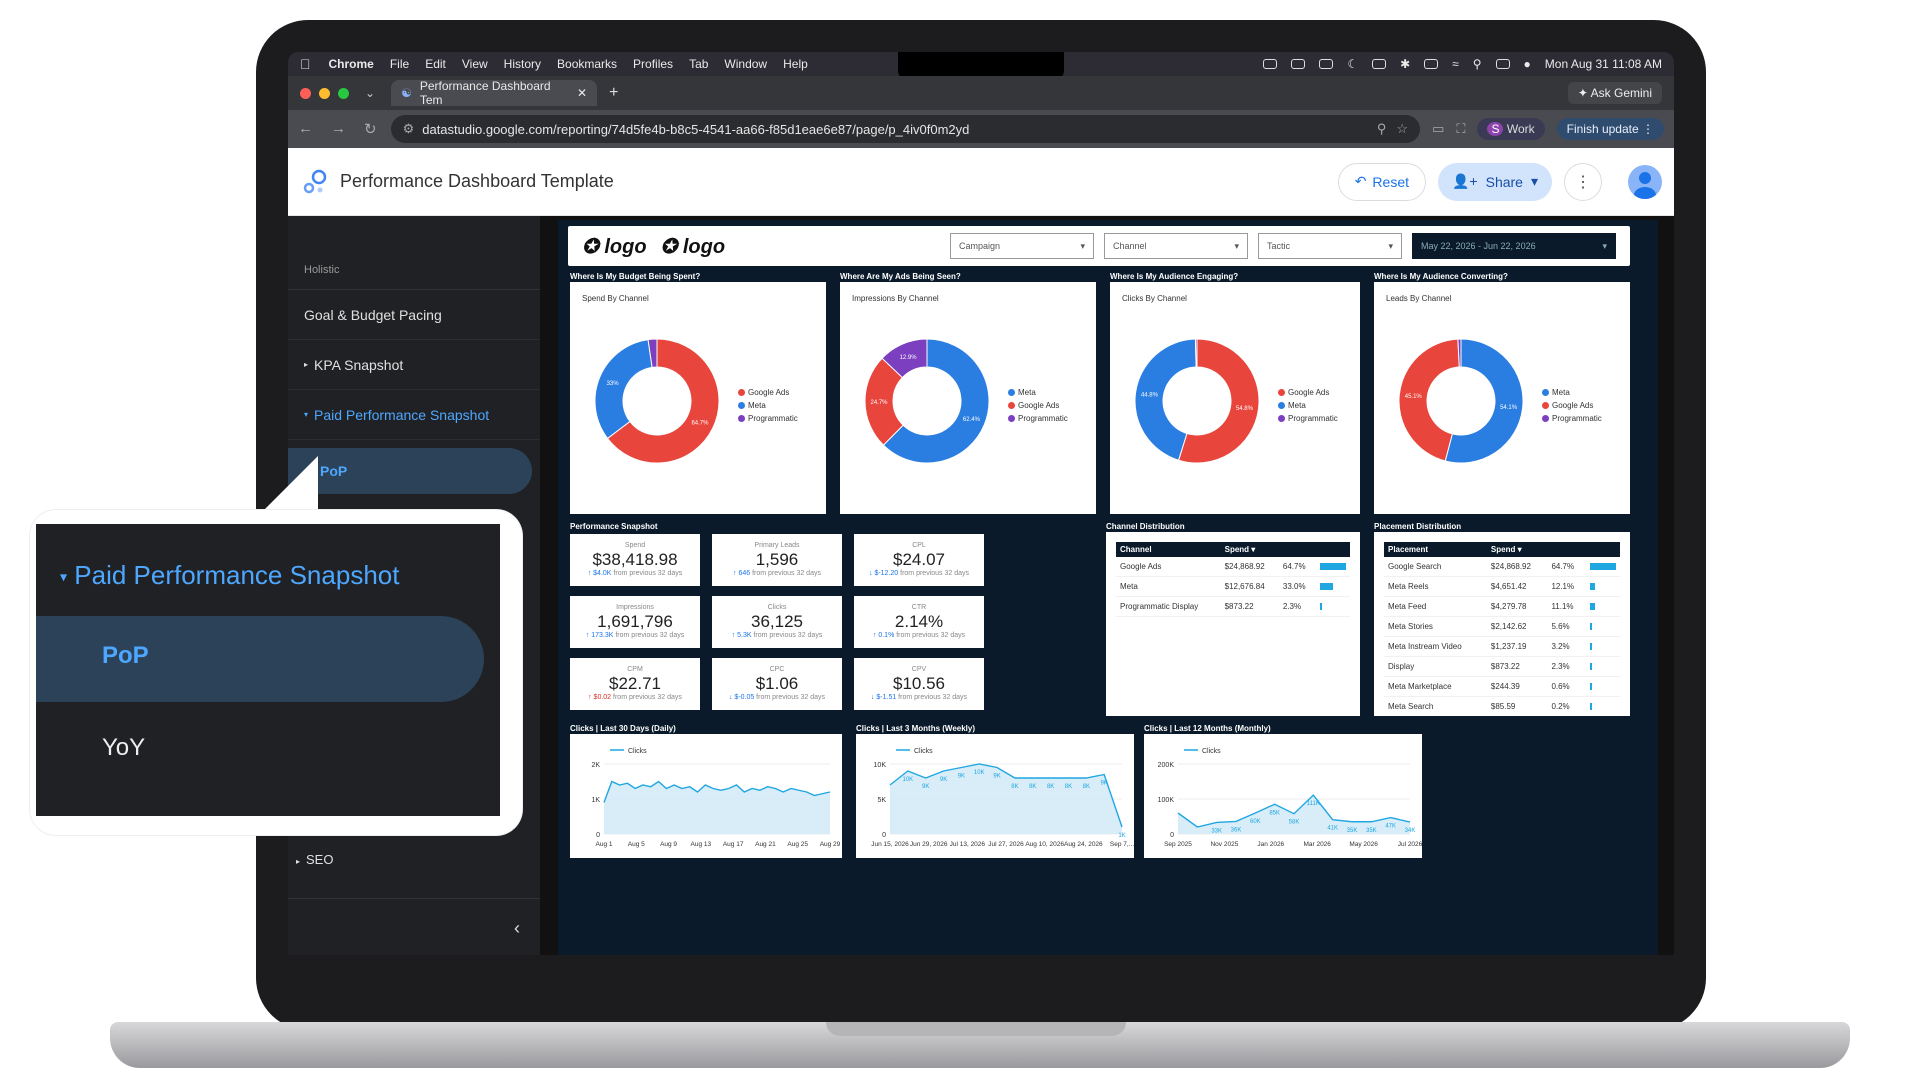  I want to click on metric-scorecard: Clicks 36,125 ↑ 5.3K from previous 32 days, so click(777, 622).